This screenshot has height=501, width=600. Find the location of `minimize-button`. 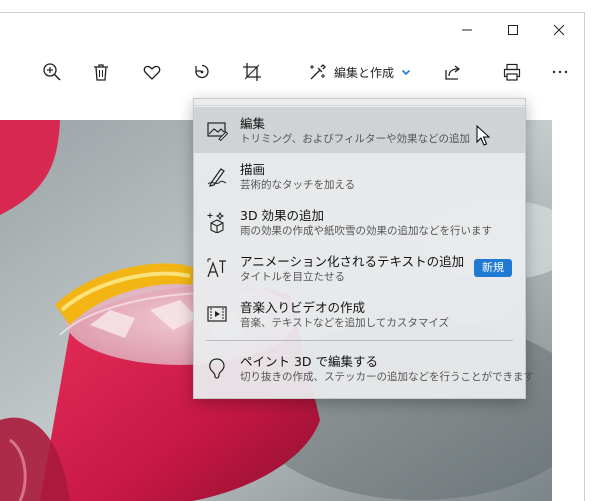

minimize-button is located at coordinates (467, 30).